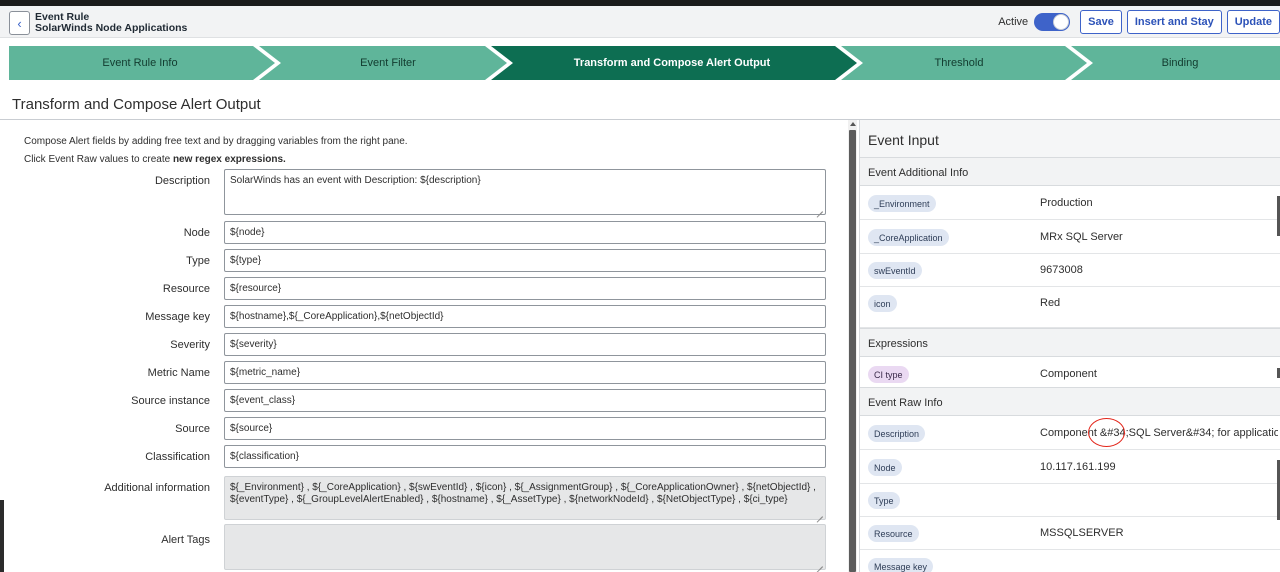 The image size is (1280, 572). I want to click on chevron-left-icon: ‹, so click(19, 23).